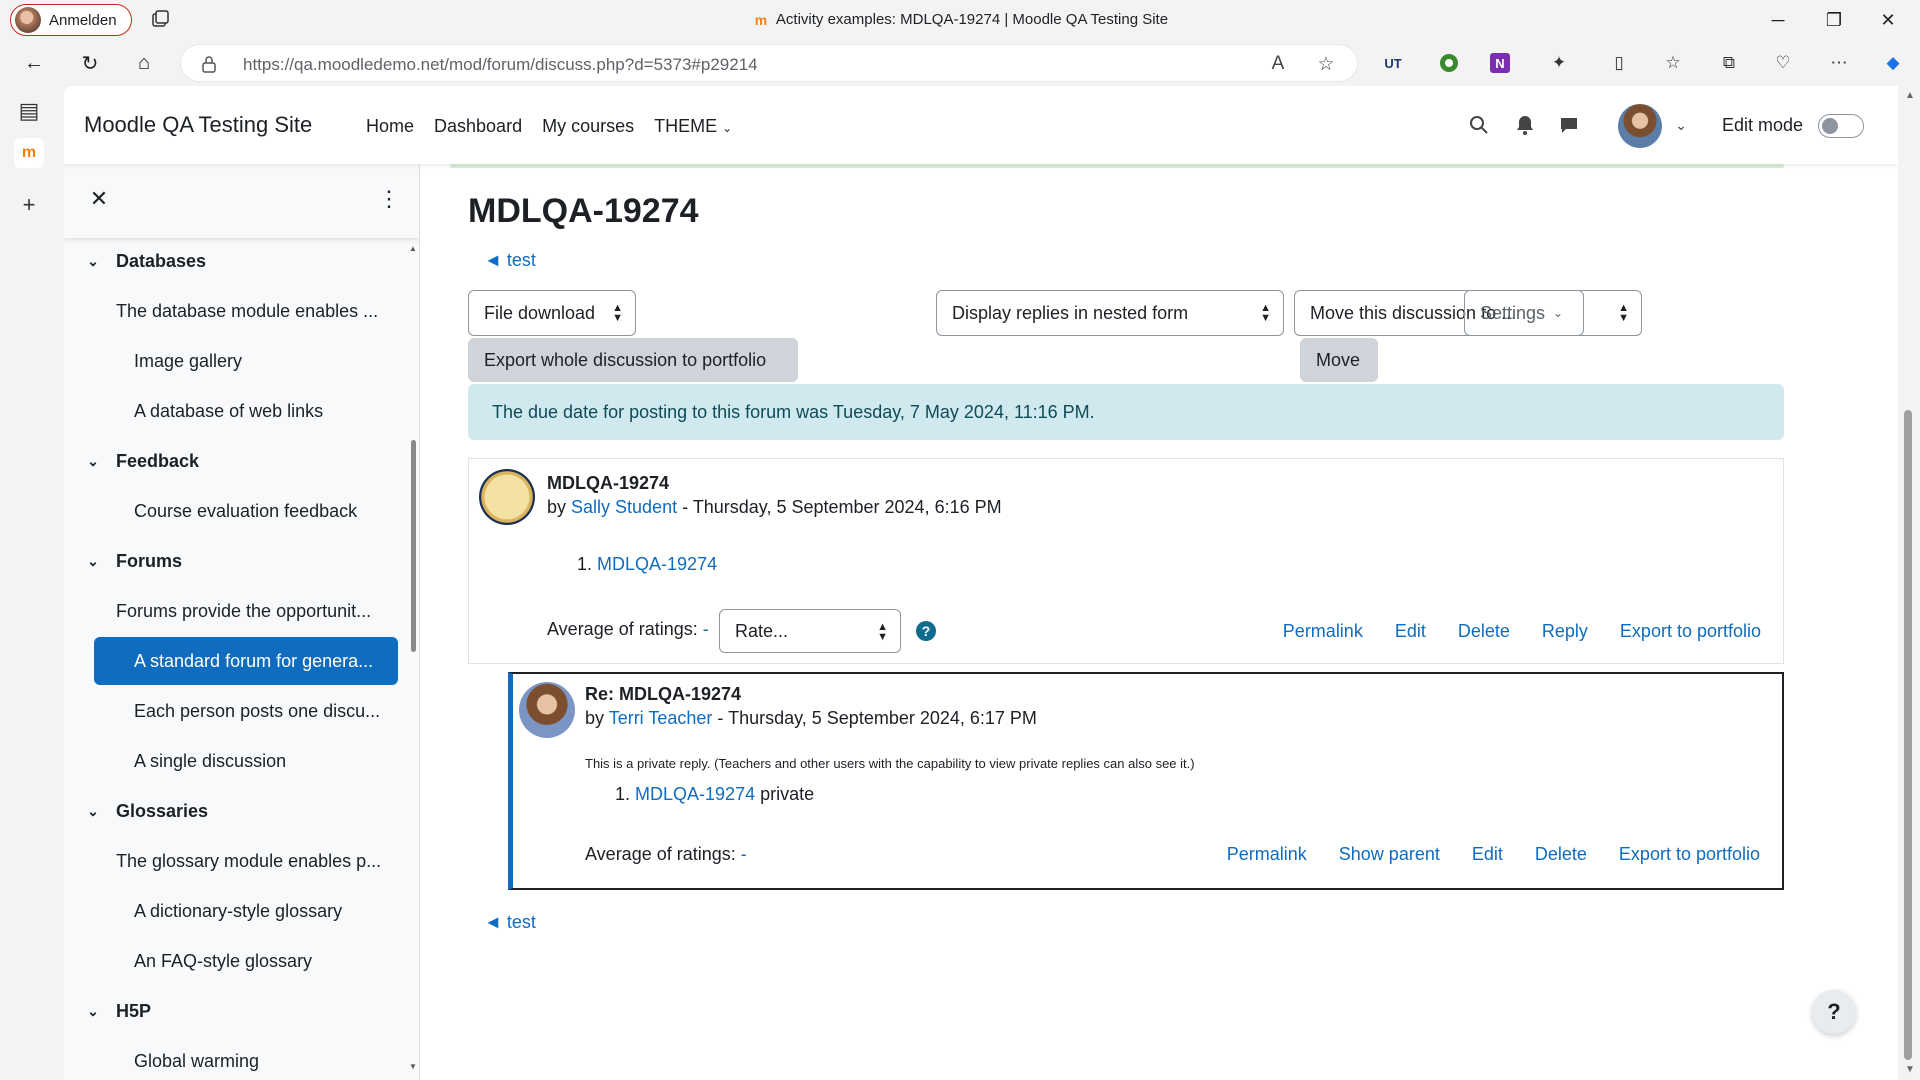  I want to click on ut-extension-icon: UT, so click(1393, 63).